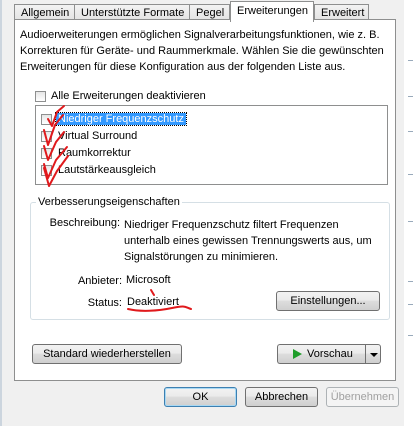 This screenshot has height=426, width=417. What do you see at coordinates (341, 12) in the screenshot?
I see `tab-erweitert: Erweitert` at bounding box center [341, 12].